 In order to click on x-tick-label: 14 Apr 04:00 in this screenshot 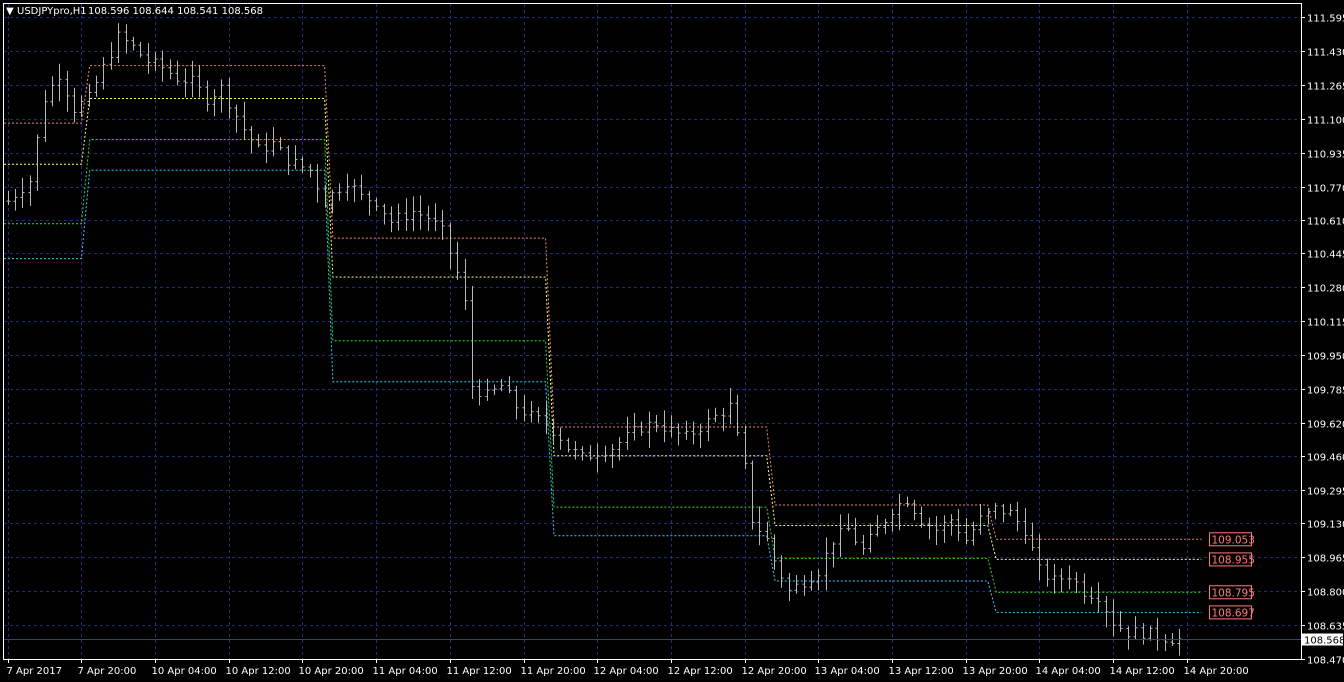, I will do `click(1068, 671)`.